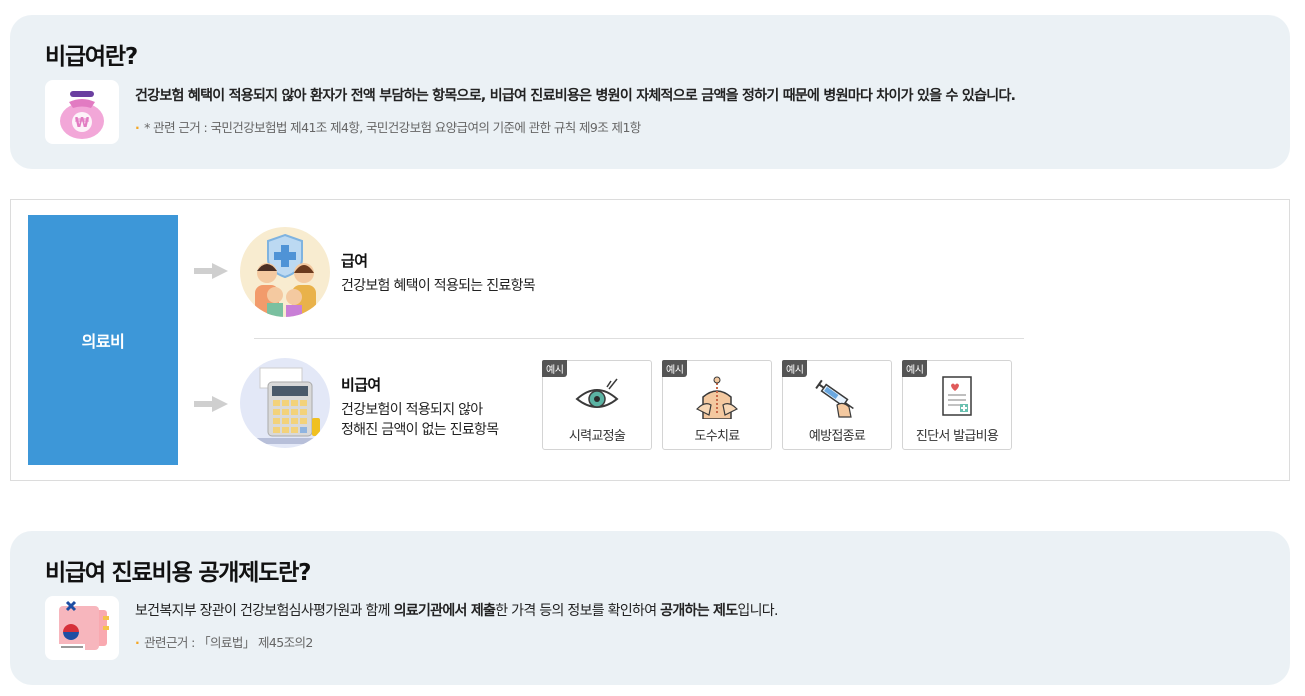 The width and height of the screenshot is (1305, 696). I want to click on eye-icon, so click(597, 393).